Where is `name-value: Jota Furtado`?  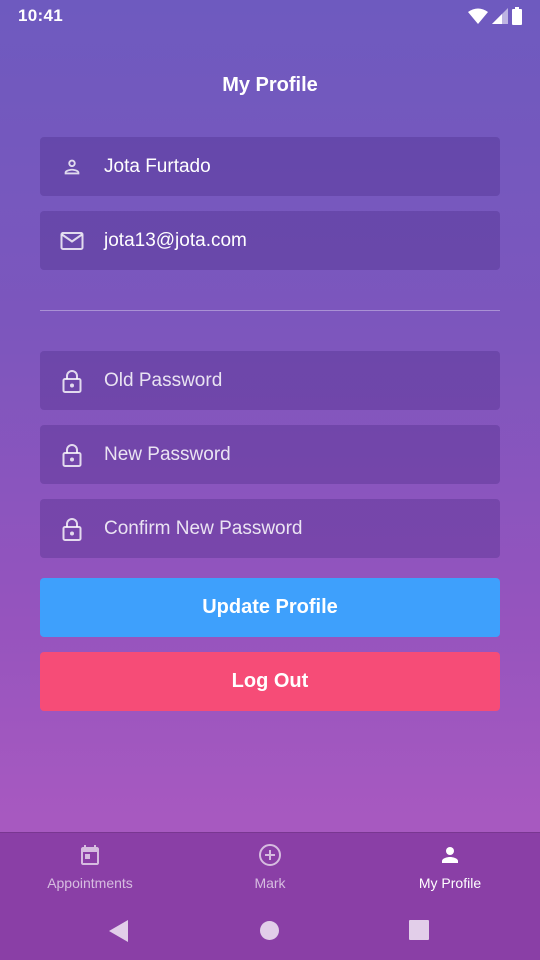
name-value: Jota Furtado is located at coordinates (157, 166).